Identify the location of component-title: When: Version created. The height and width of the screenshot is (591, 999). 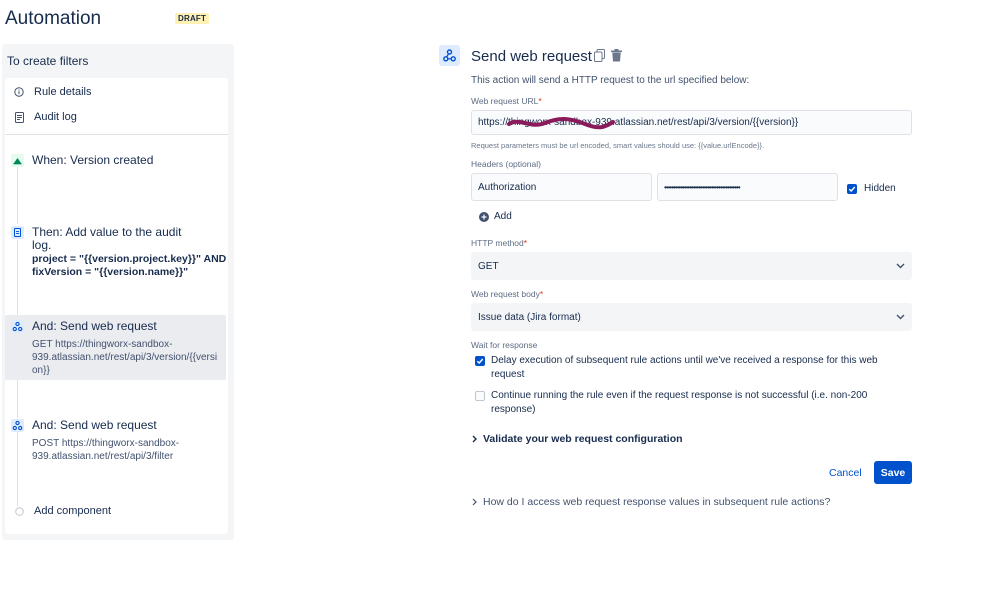
(93, 160).